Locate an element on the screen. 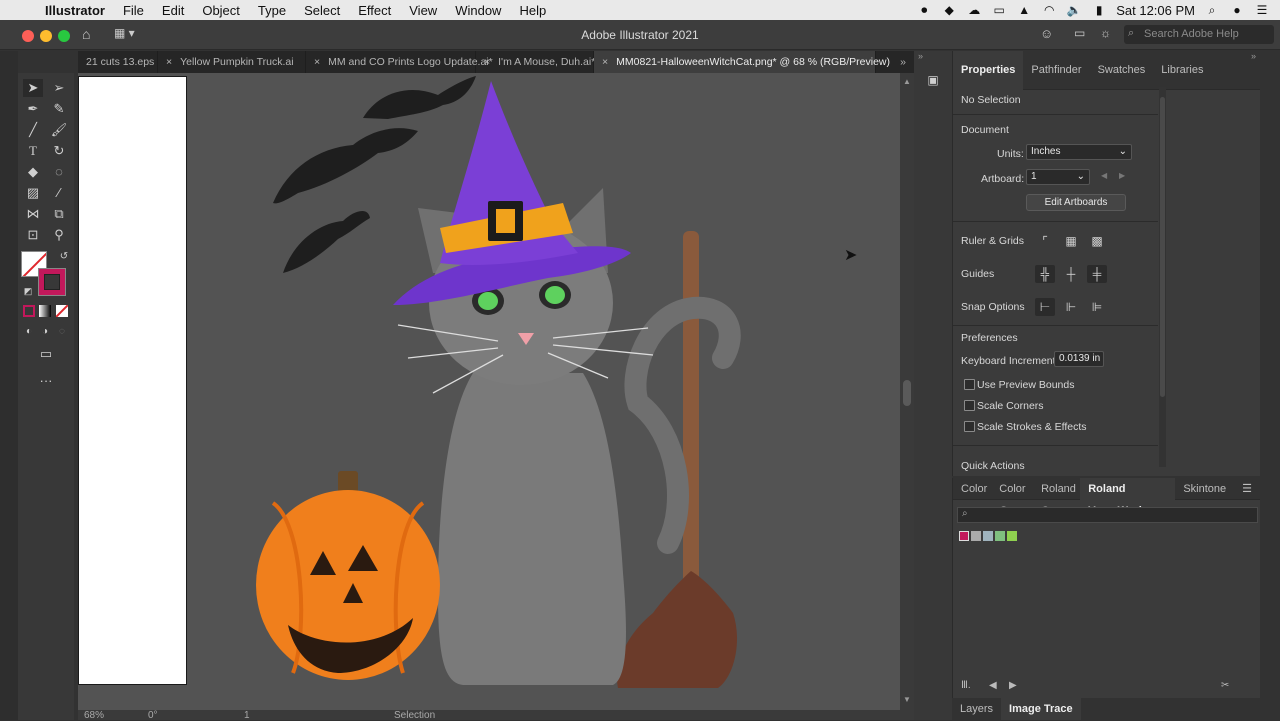 The width and height of the screenshot is (1280, 721). menu-edit: Edit is located at coordinates (173, 10).